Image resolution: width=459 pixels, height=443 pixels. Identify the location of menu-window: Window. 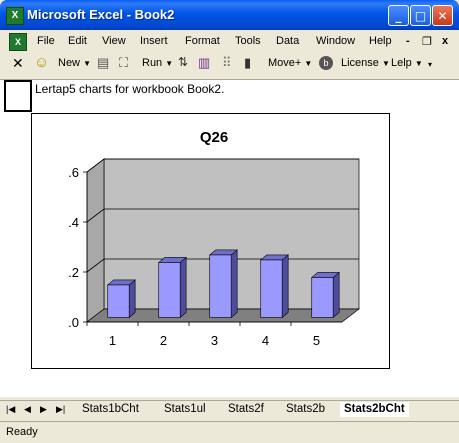
(335, 41).